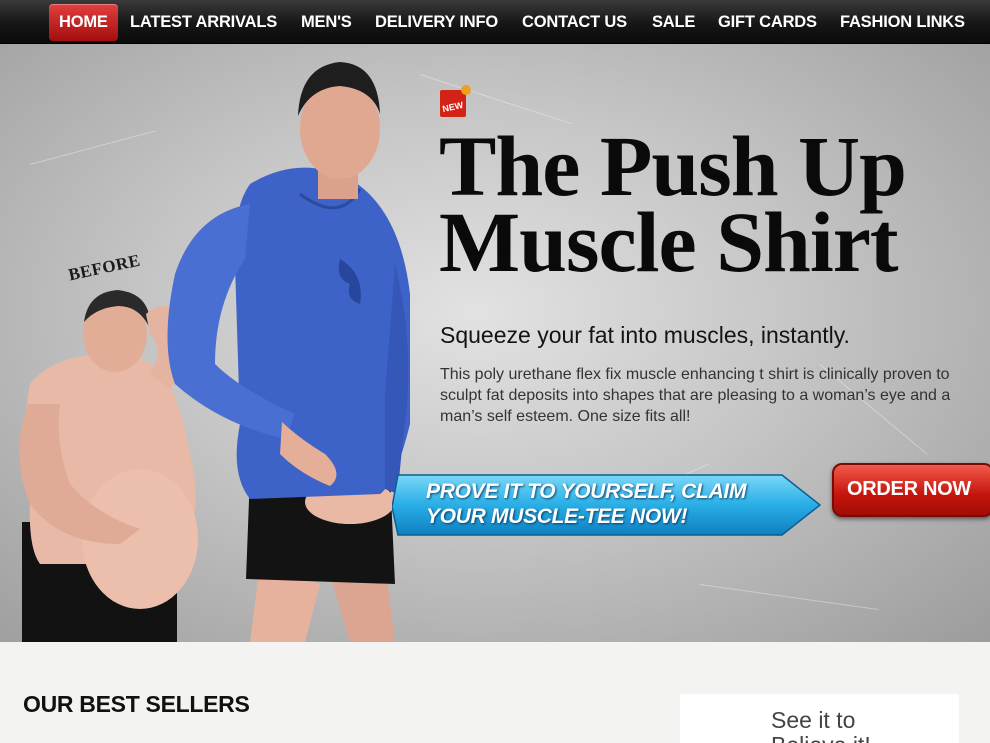 The height and width of the screenshot is (743, 990). What do you see at coordinates (203, 22) in the screenshot?
I see `nav-latest-arrivals: LATEST ARRIVALS` at bounding box center [203, 22].